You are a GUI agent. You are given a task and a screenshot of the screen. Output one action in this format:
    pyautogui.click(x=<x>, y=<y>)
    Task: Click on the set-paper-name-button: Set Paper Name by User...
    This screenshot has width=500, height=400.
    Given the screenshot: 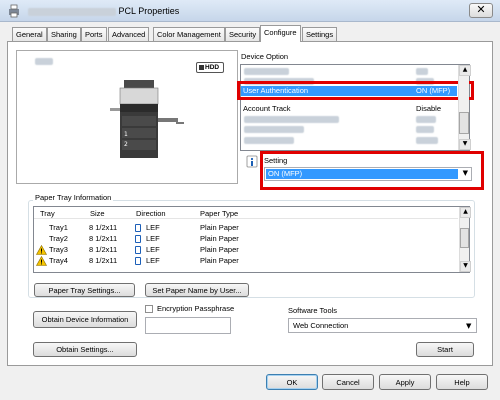 What is the action you would take?
    pyautogui.click(x=197, y=290)
    